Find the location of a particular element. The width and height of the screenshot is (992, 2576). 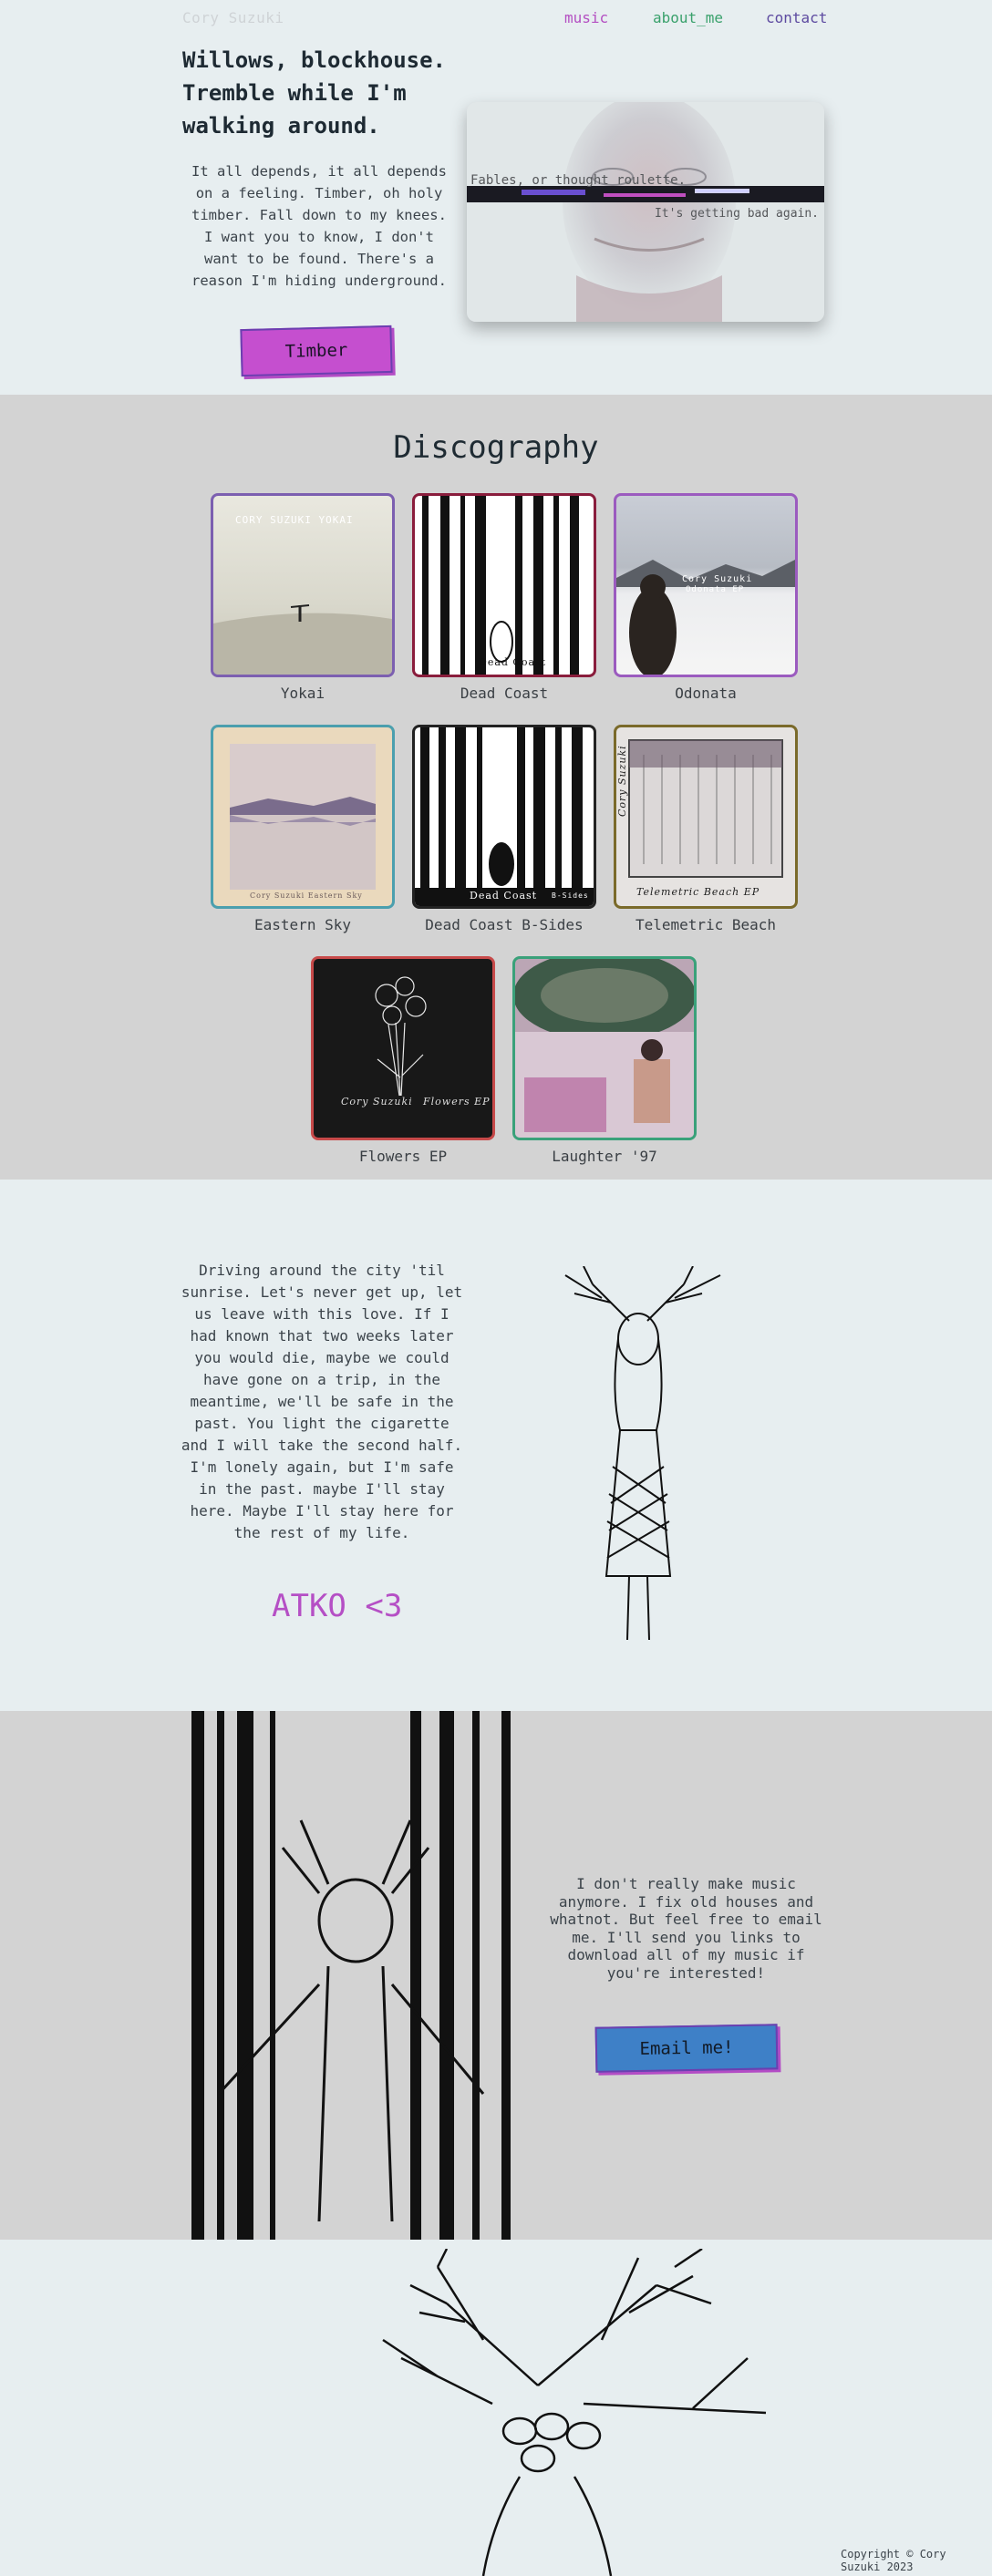

album-title: Laughter '97 is located at coordinates (604, 1156).